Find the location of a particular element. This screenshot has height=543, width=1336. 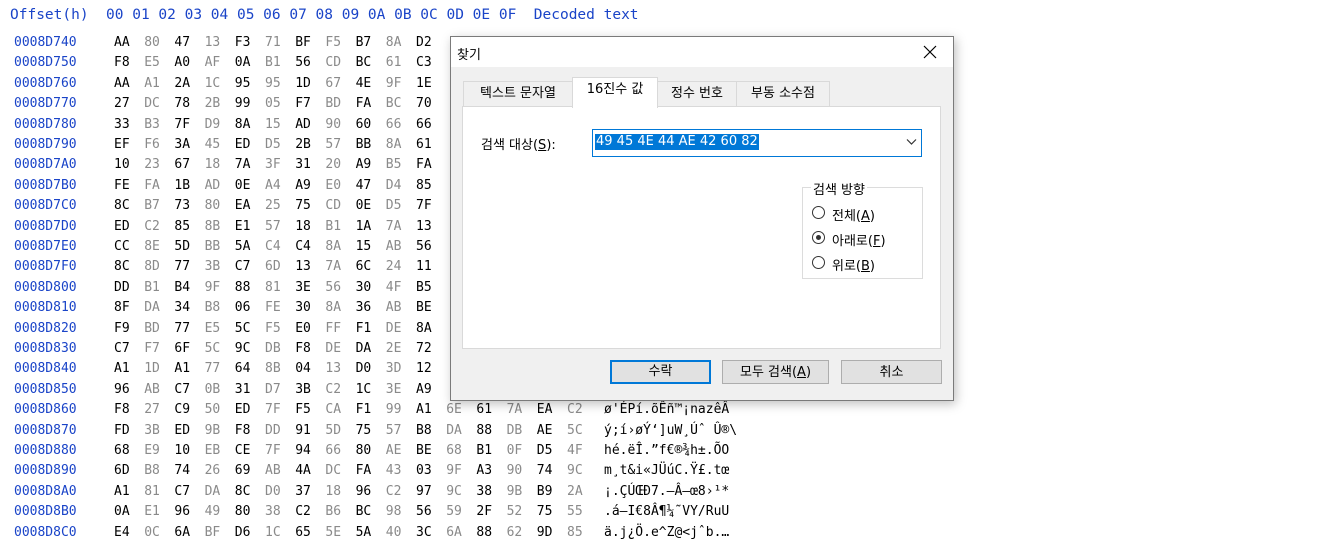

hex-byte: 57 is located at coordinates (394, 430).